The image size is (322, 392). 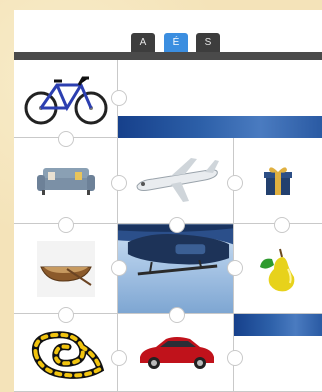 What do you see at coordinates (176, 43) in the screenshot?
I see `tab-e-acute: É` at bounding box center [176, 43].